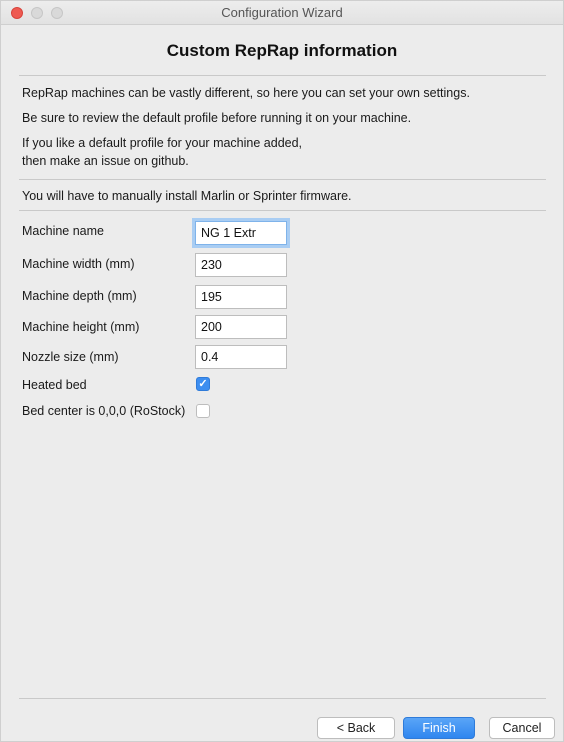  Describe the element at coordinates (104, 411) in the screenshot. I see `bed-center-label: Bed center is 0,0,0 (RoStock)` at that location.